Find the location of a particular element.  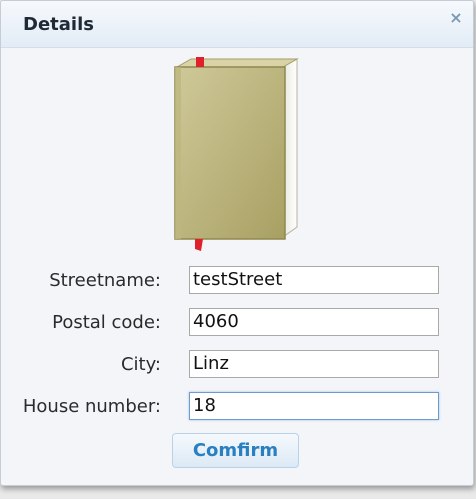

house-number-row: House number: 18 is located at coordinates (237, 407).